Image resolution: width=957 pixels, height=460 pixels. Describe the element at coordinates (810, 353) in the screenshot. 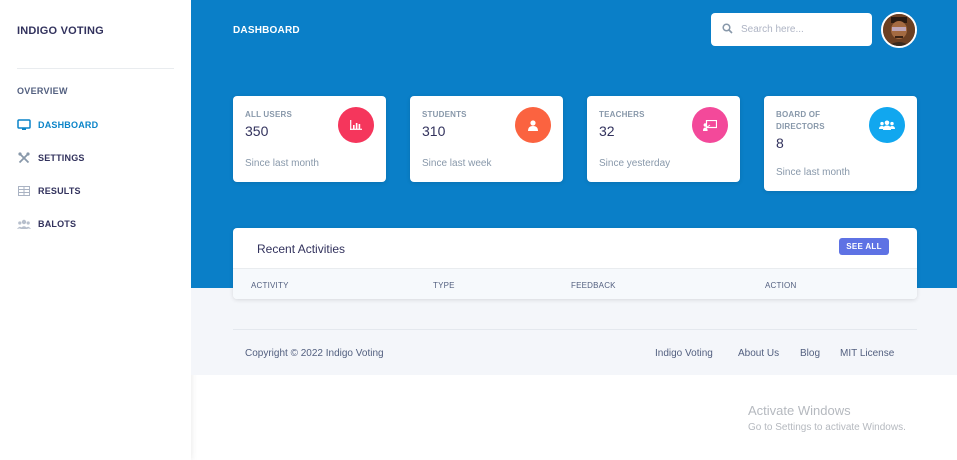

I see `footer-link-blog: Blog` at that location.